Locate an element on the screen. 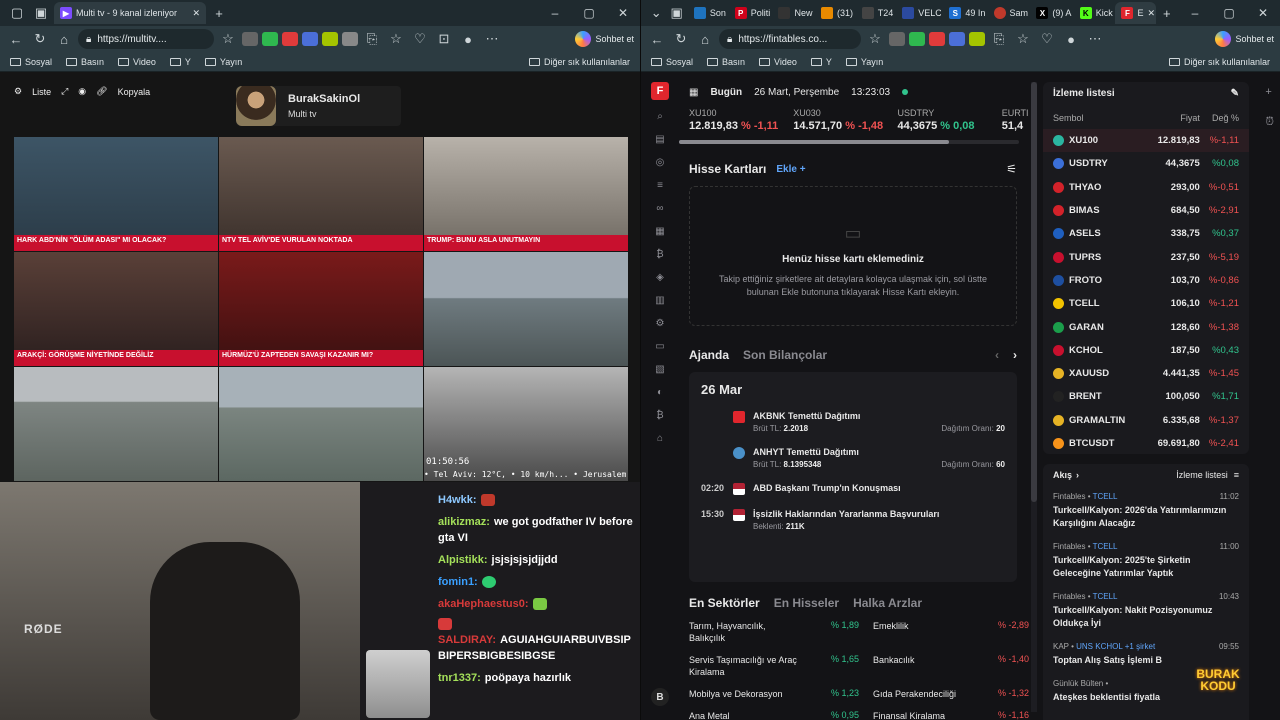 The height and width of the screenshot is (720, 1280). fintables-logo: F is located at coordinates (660, 91).